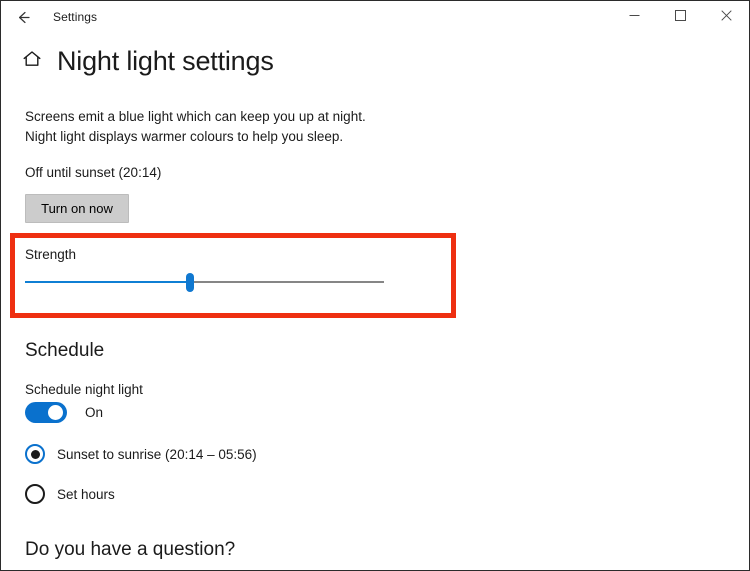  I want to click on minimize-icon, so click(634, 17).